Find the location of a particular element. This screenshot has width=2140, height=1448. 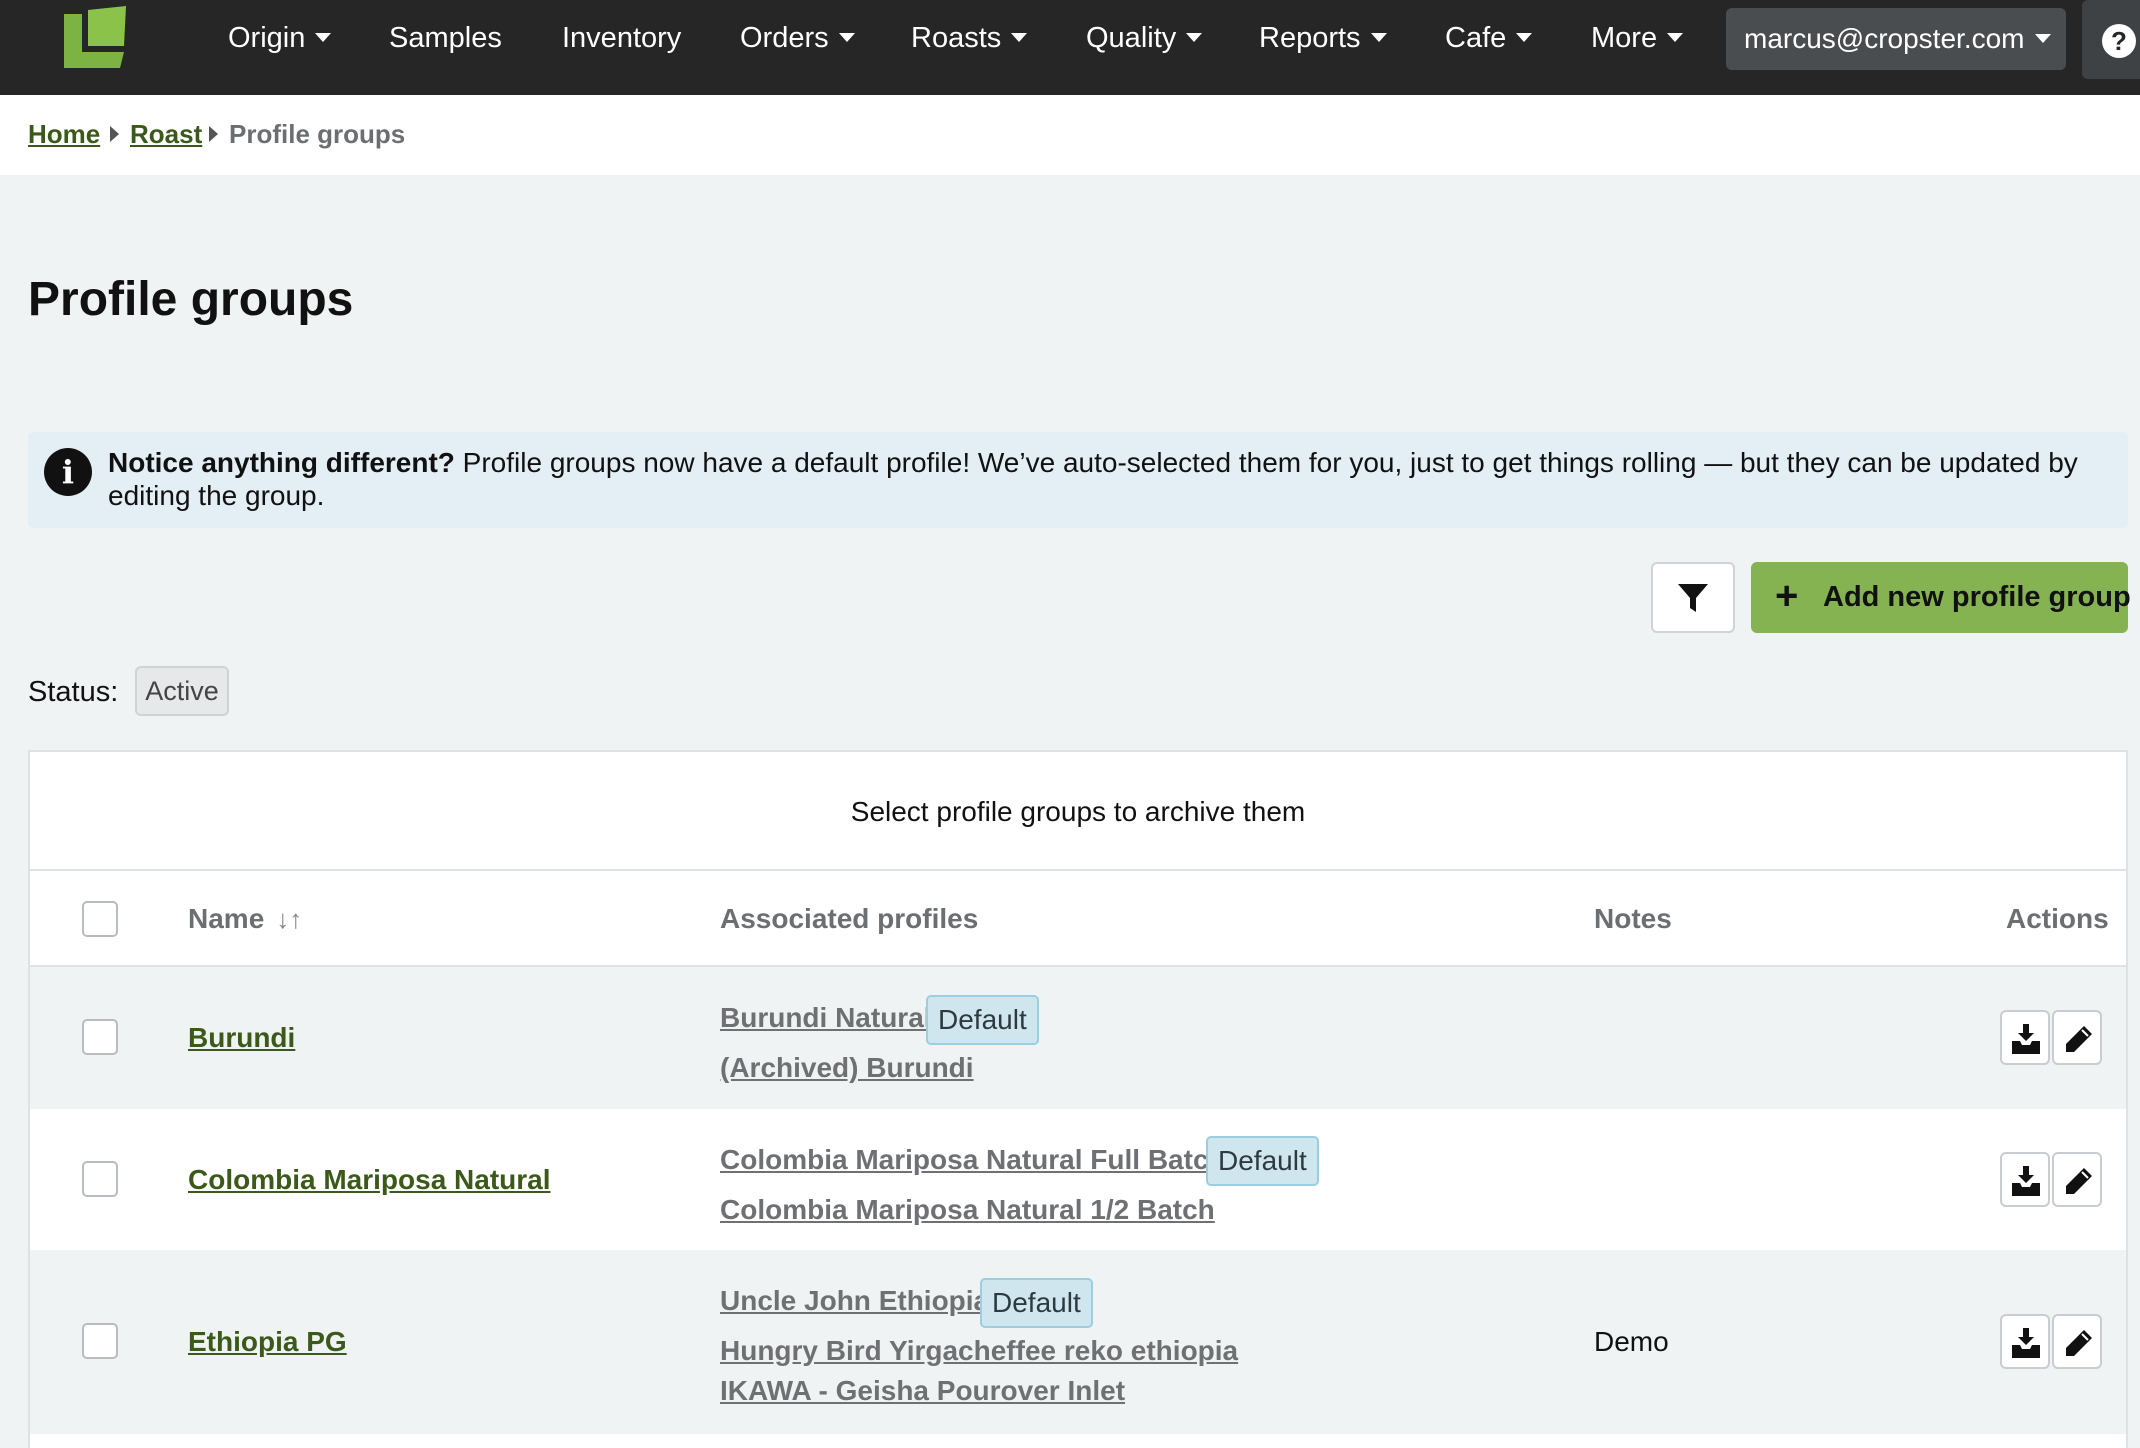

filter-button is located at coordinates (1693, 597).